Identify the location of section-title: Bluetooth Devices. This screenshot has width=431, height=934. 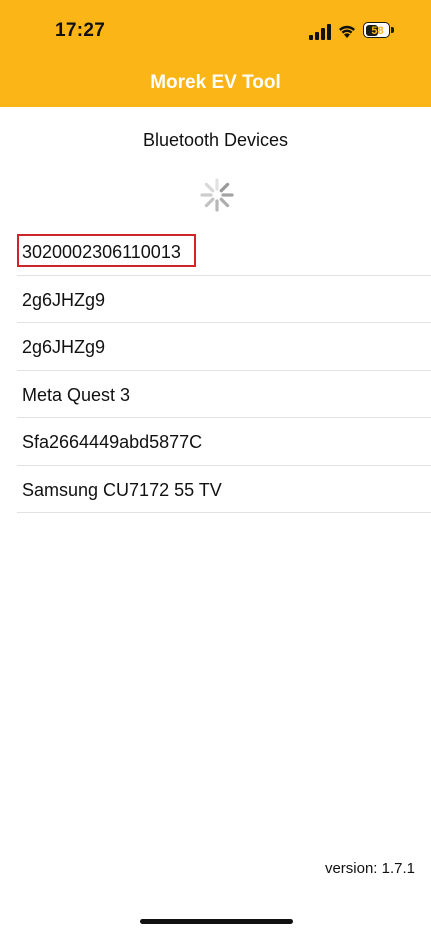
(215, 140).